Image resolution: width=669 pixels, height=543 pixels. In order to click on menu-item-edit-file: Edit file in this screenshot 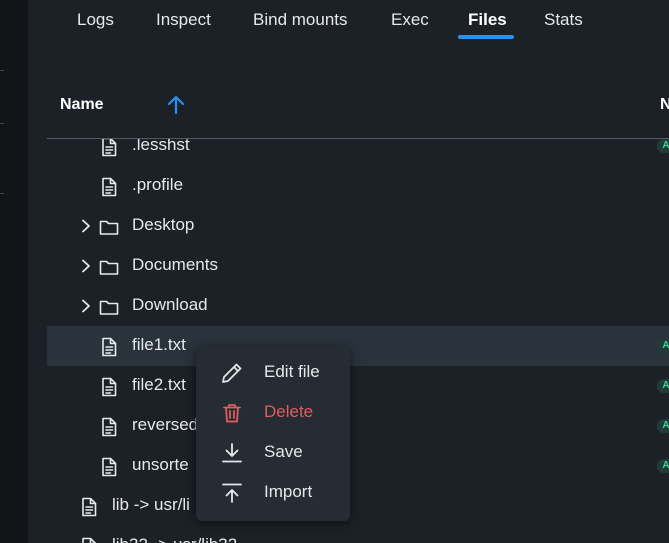, I will do `click(273, 373)`.